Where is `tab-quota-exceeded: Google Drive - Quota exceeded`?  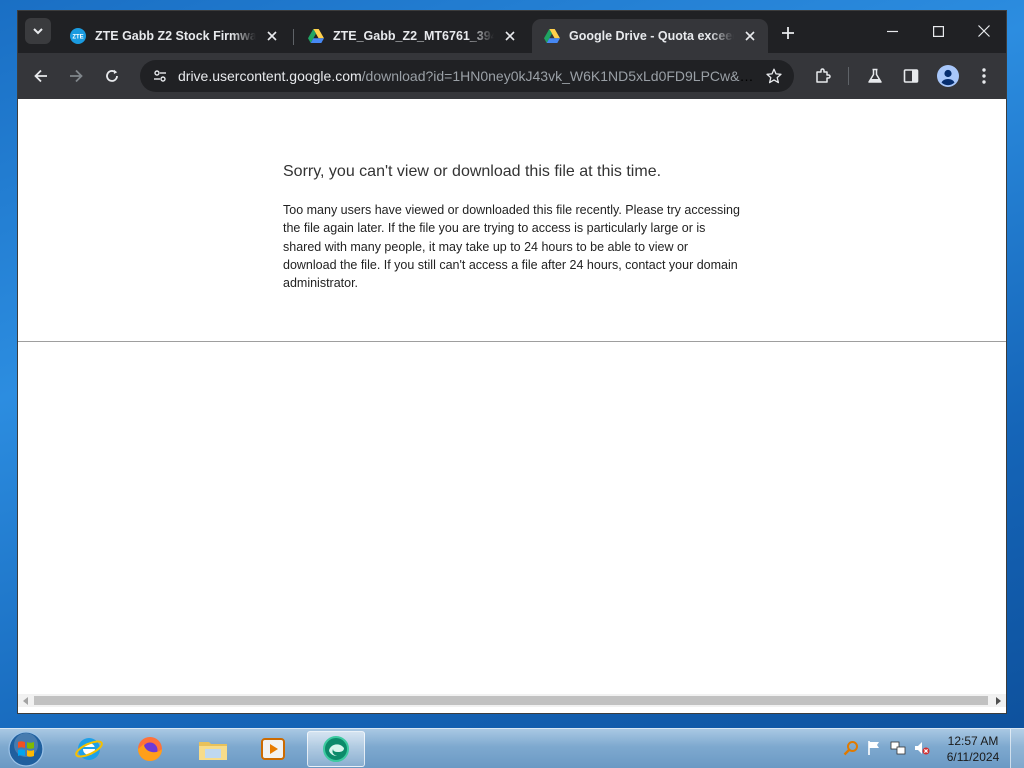
tab-quota-exceeded: Google Drive - Quota exceeded is located at coordinates (650, 36).